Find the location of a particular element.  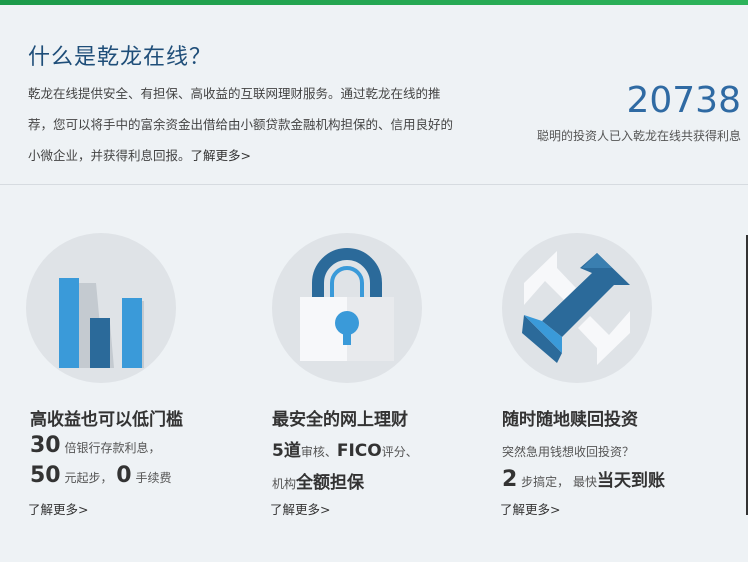

detail-text: 最快 is located at coordinates (584, 482).